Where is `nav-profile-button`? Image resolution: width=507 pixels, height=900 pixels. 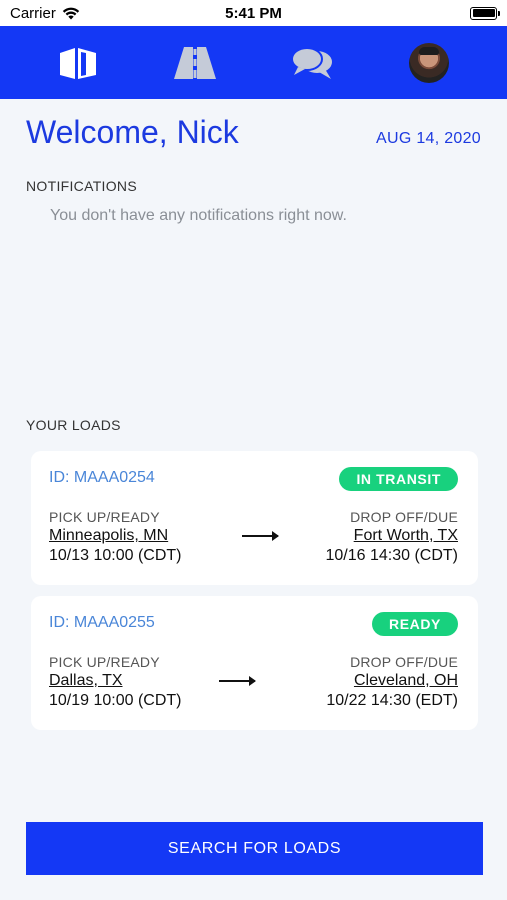
nav-profile-button is located at coordinates (429, 63).